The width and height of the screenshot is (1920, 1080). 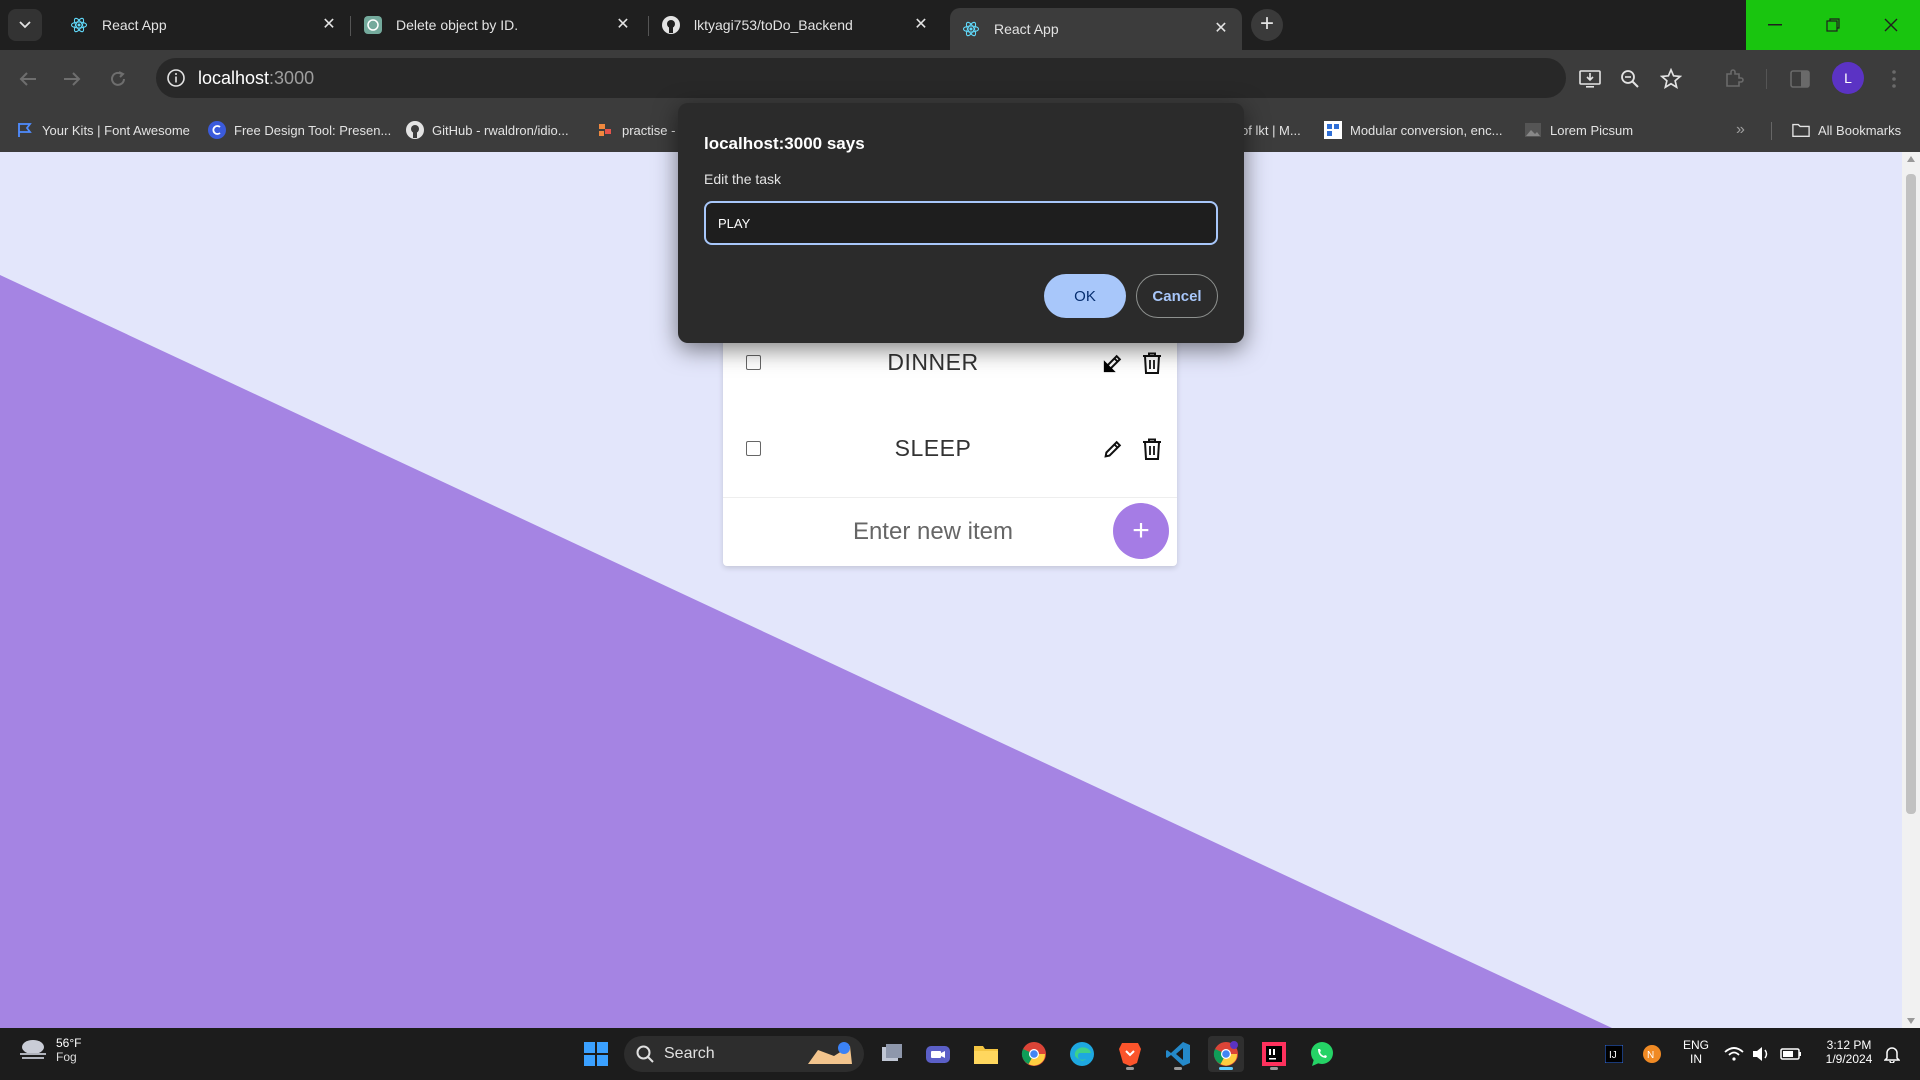 What do you see at coordinates (1911, 159) in the screenshot?
I see `scroll-up-icon` at bounding box center [1911, 159].